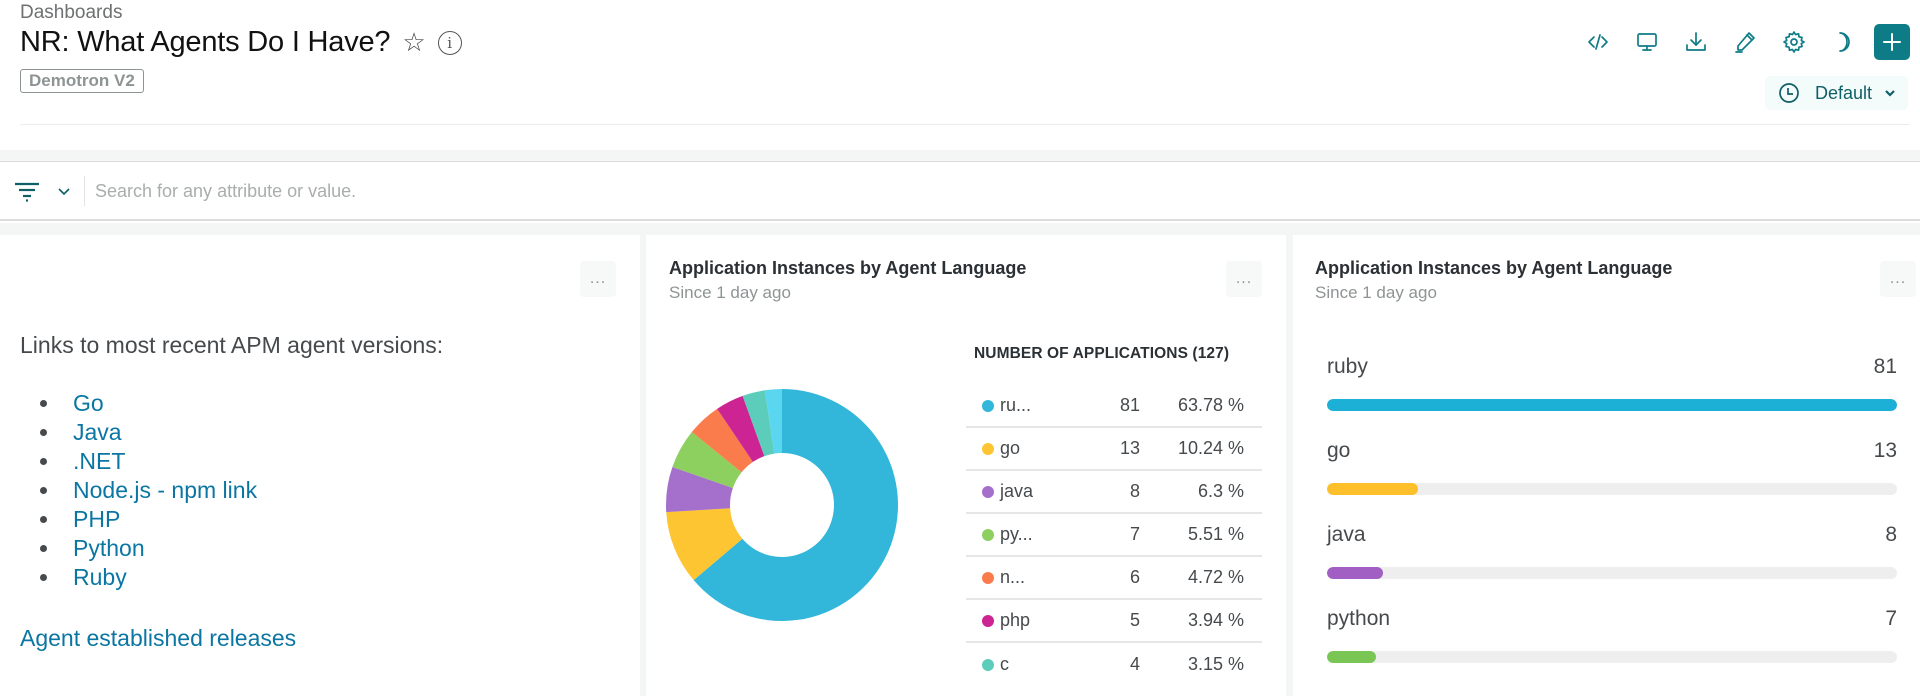 Image resolution: width=1920 pixels, height=696 pixels. Describe the element at coordinates (1885, 366) in the screenshot. I see `bar-value: 81` at that location.